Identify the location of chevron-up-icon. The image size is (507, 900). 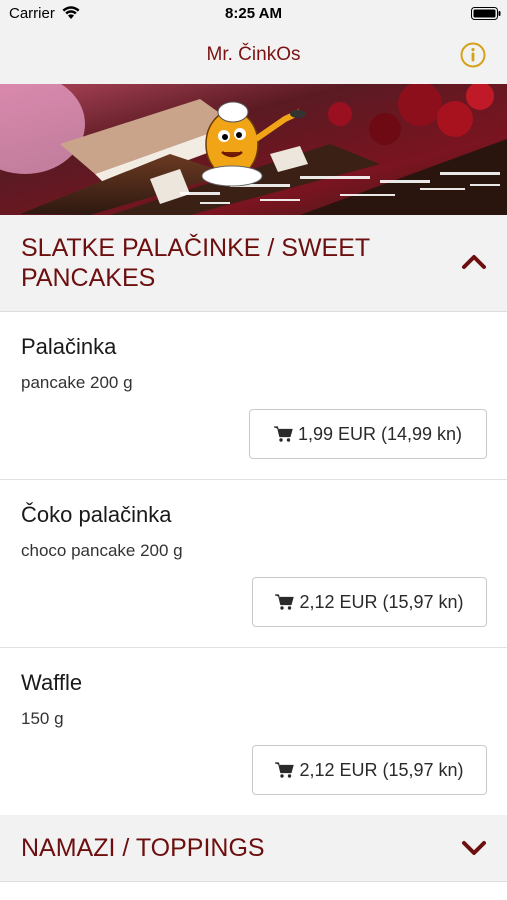
(474, 261).